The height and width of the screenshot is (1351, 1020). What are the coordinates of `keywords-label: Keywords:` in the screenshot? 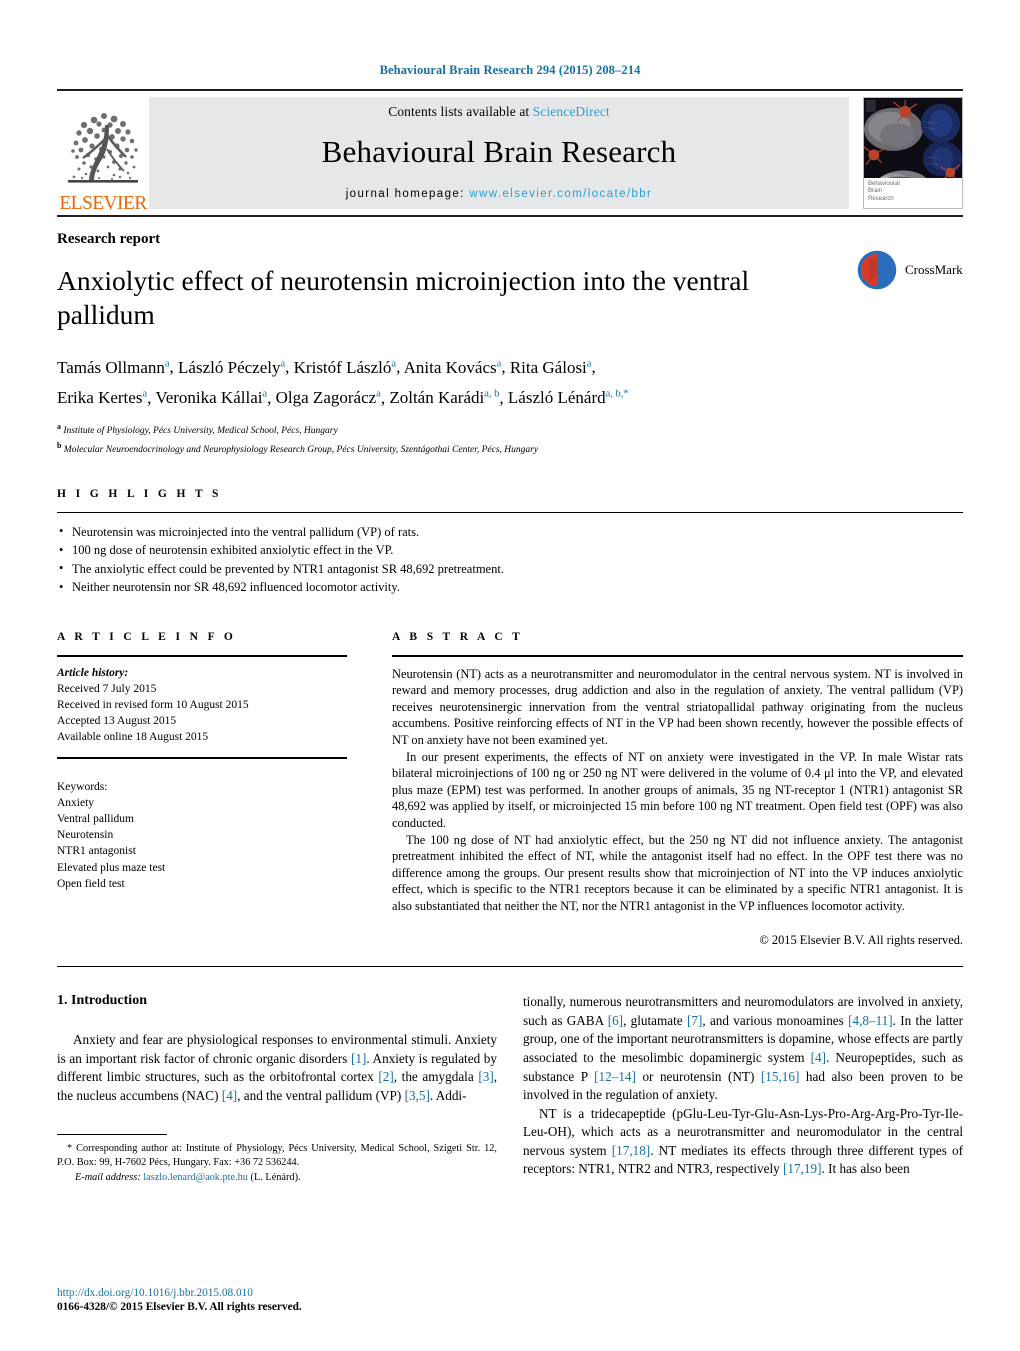 It's located at (82, 786).